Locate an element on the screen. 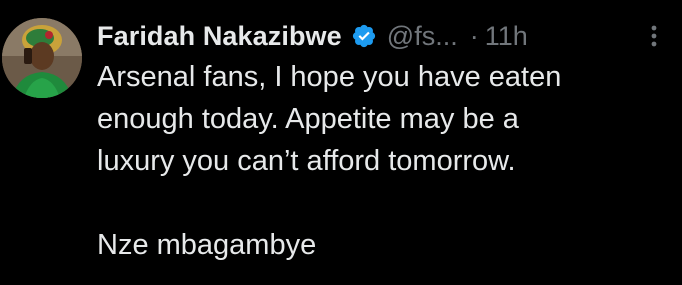 This screenshot has height=285, width=682. tweet-text-line: Arsenal fans, I hope you have eaten is located at coordinates (329, 77).